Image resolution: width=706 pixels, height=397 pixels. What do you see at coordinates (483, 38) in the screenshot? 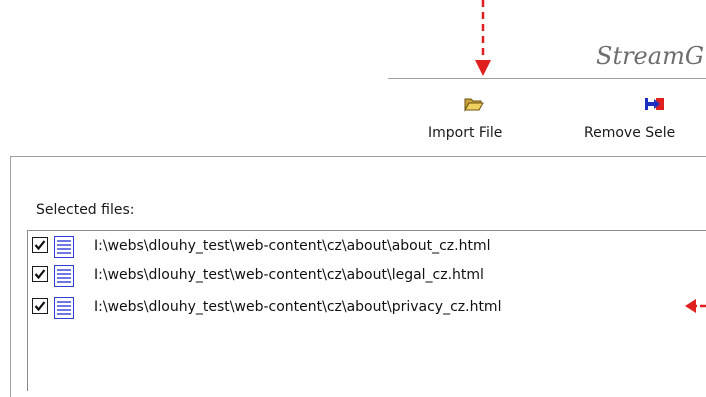
I see `annotation-arrow-down` at bounding box center [483, 38].